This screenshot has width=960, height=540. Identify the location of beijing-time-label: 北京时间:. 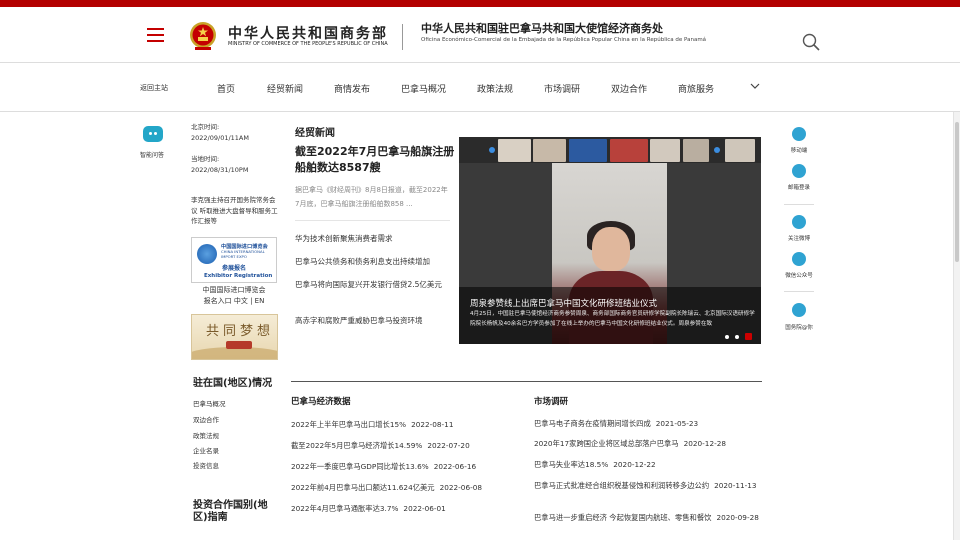
(205, 127).